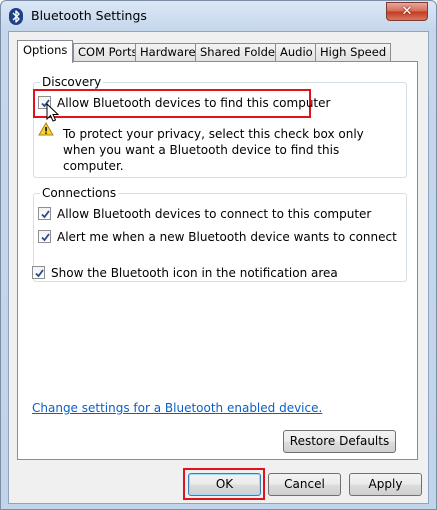 This screenshot has width=437, height=510. What do you see at coordinates (304, 484) in the screenshot?
I see `cancel-button: Cancel` at bounding box center [304, 484].